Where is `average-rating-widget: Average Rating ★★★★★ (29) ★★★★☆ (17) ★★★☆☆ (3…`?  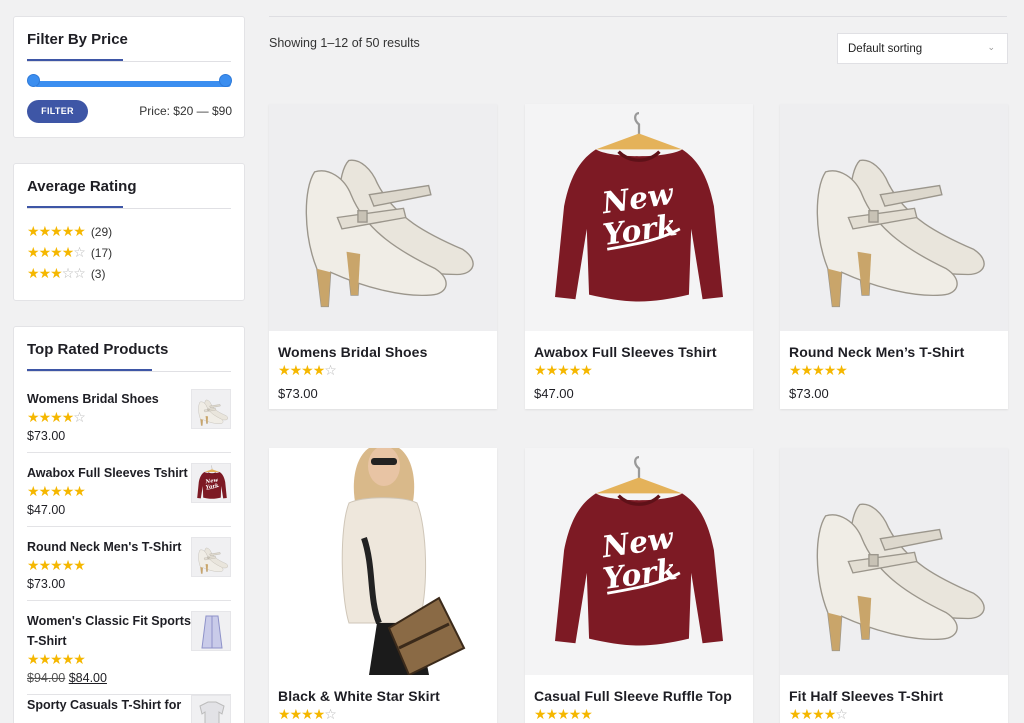
average-rating-widget: Average Rating ★★★★★ (29) ★★★★☆ (17) ★★★☆☆ (3… is located at coordinates (129, 232).